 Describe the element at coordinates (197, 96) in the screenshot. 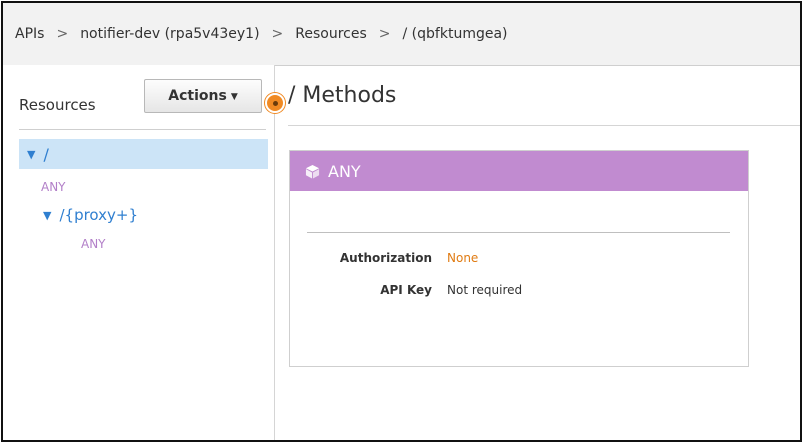

I see `actions-label: Actions` at that location.